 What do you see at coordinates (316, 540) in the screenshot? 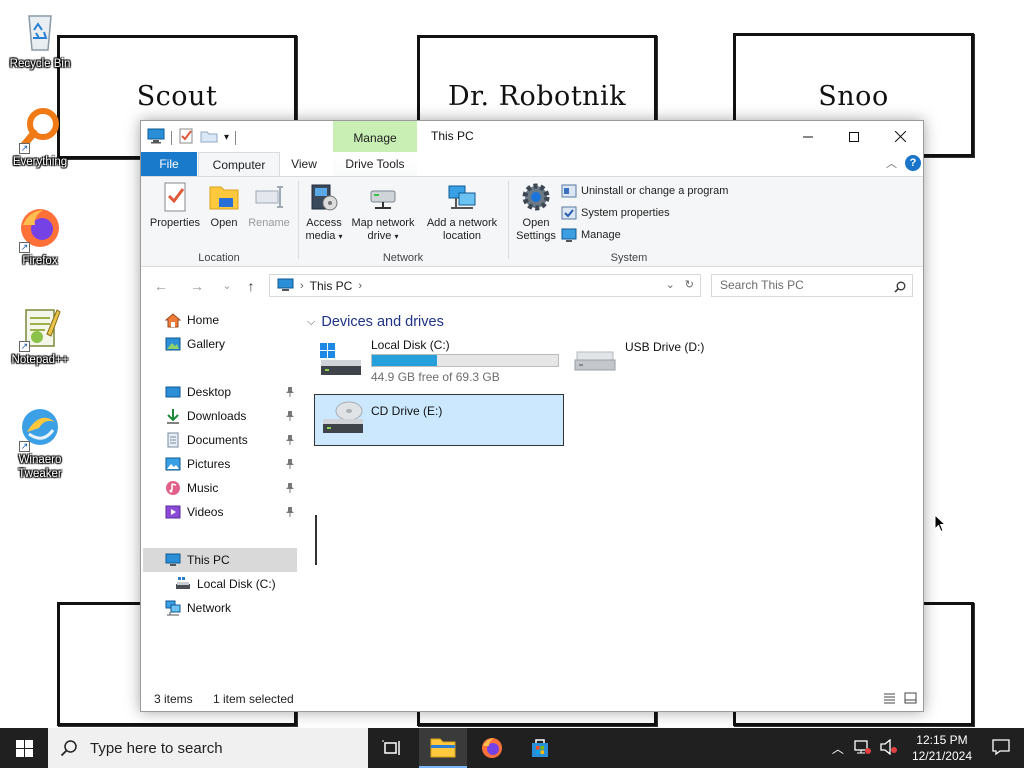
I see `drive-cd-e` at bounding box center [316, 540].